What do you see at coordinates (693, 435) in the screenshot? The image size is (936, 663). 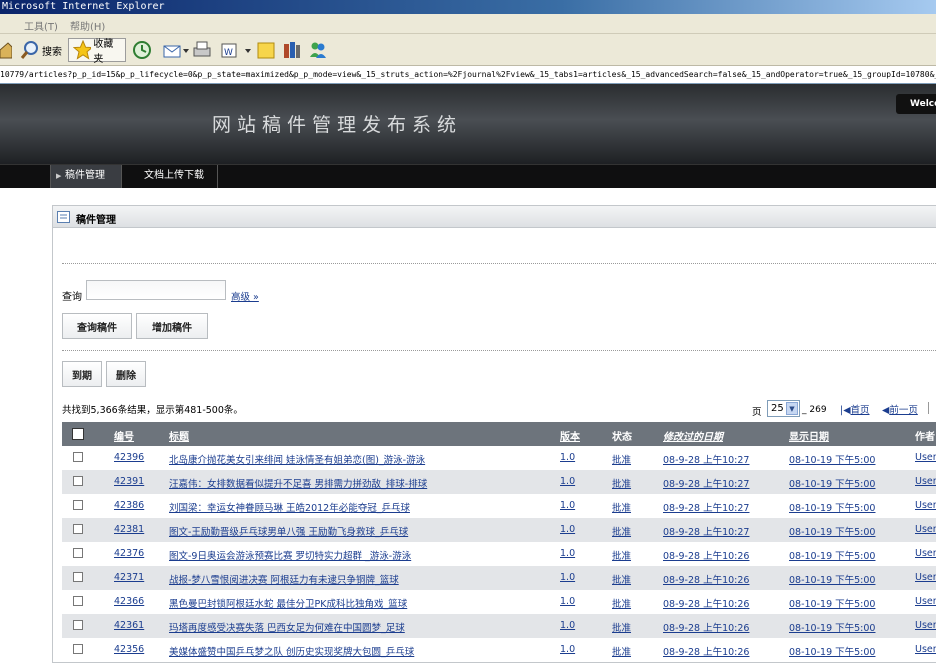 I see `column-header-modified-date: 修改过的日期` at bounding box center [693, 435].